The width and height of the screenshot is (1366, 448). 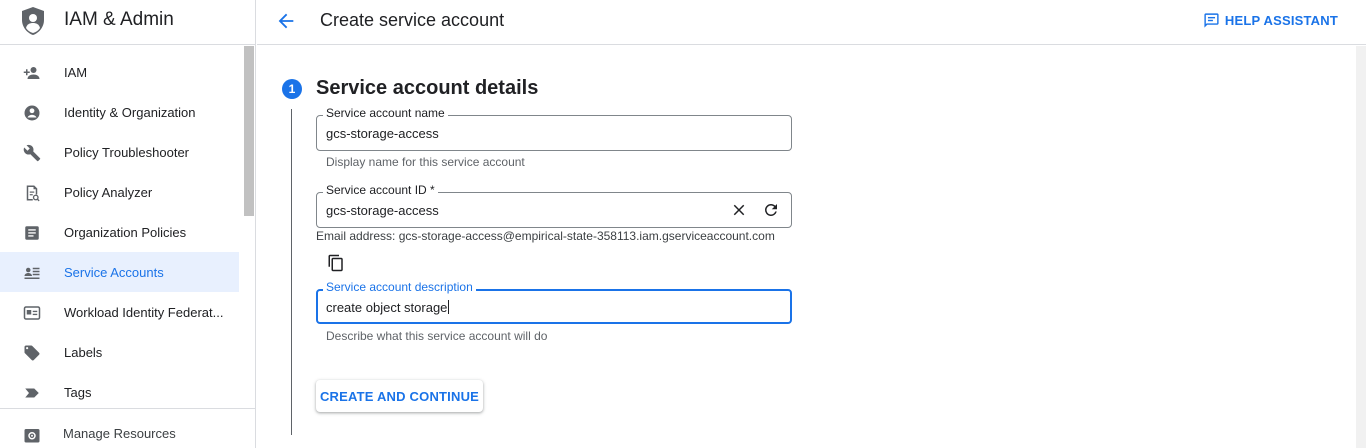 I want to click on page-title: Create service account, so click(x=412, y=20).